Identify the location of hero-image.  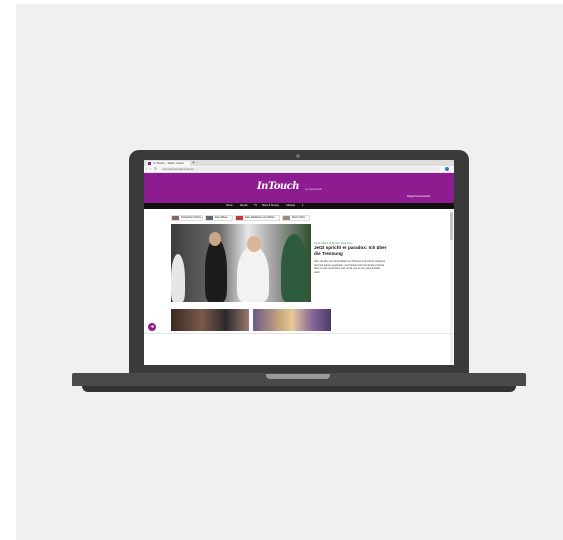
(241, 263).